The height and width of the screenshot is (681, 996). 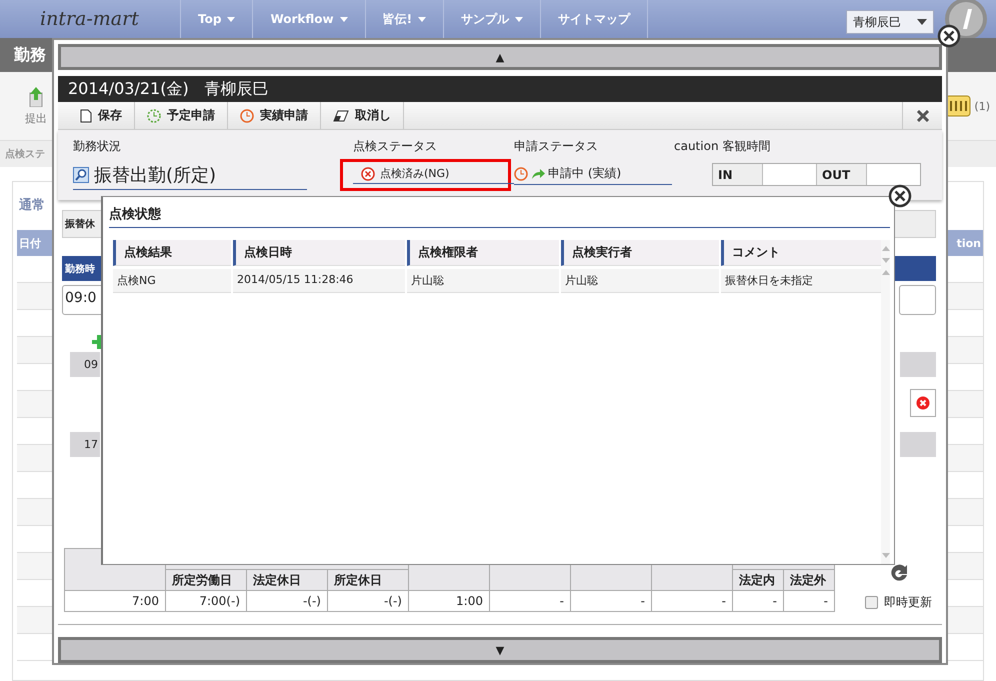 What do you see at coordinates (86, 115) in the screenshot?
I see `document-icon` at bounding box center [86, 115].